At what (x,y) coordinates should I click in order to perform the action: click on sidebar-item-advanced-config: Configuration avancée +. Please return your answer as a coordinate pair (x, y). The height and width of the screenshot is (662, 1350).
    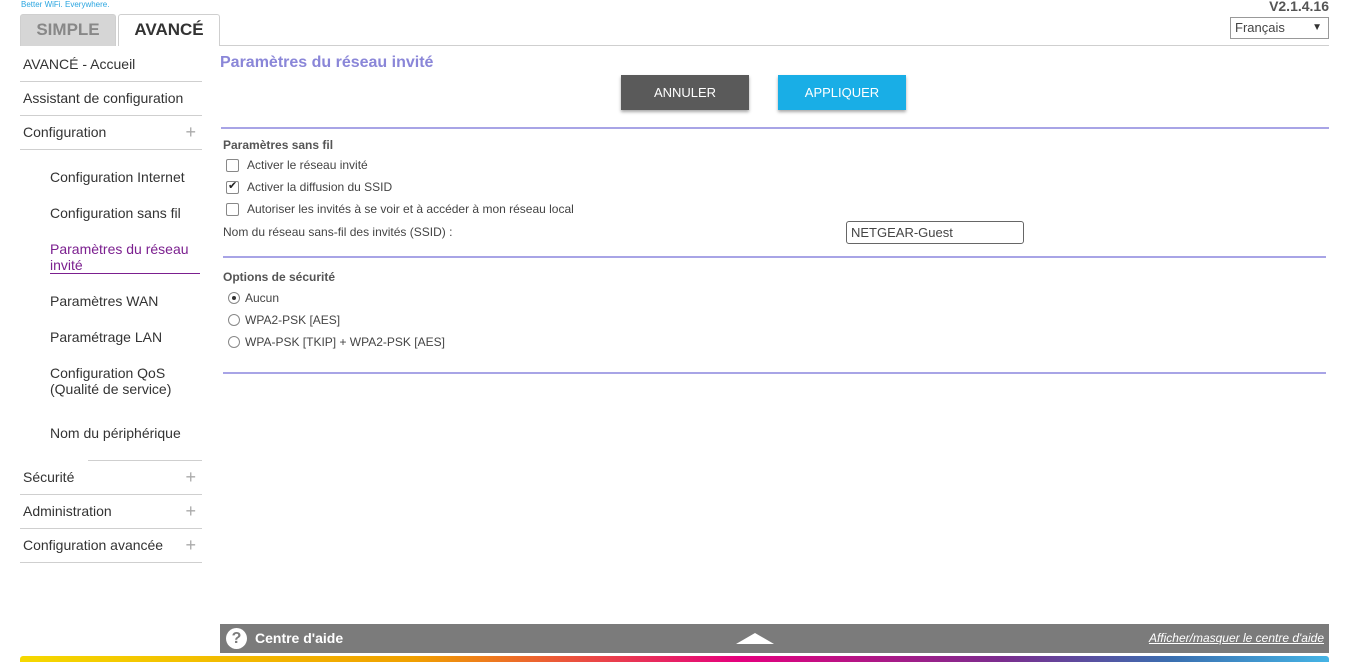
    Looking at the image, I should click on (111, 546).